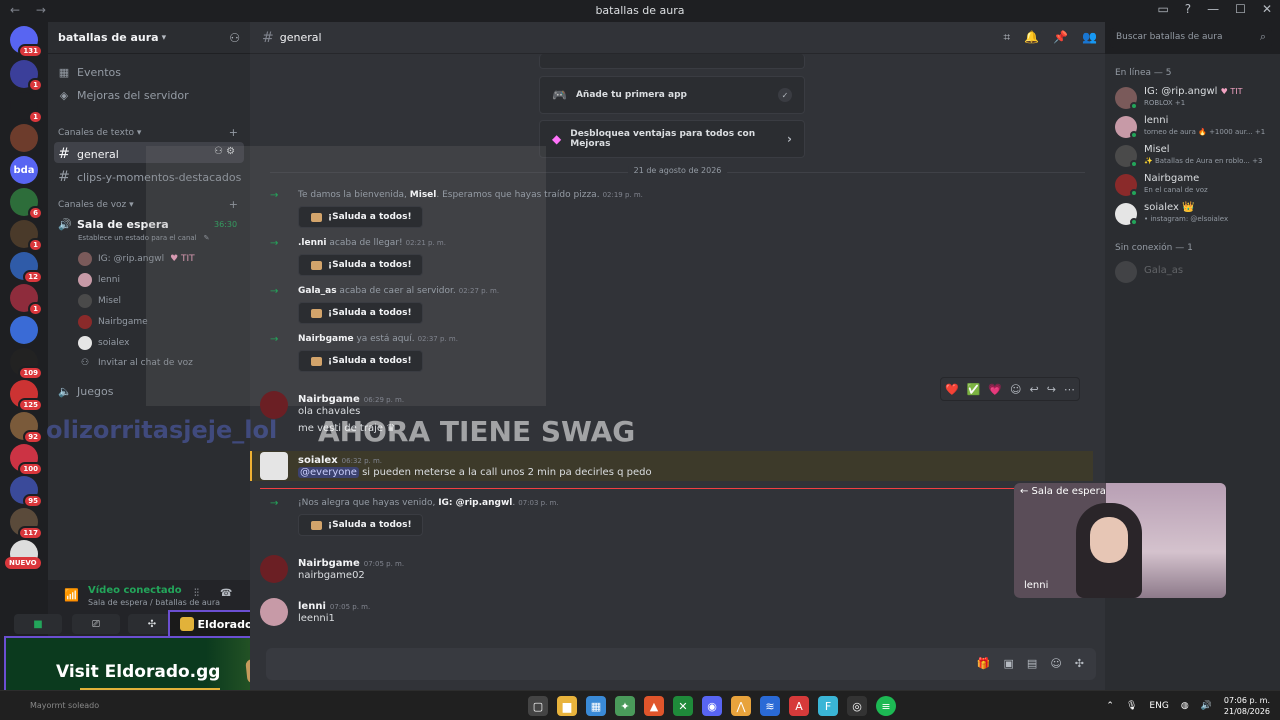 This screenshot has height=720, width=1280. Describe the element at coordinates (1089, 37) in the screenshot. I see `members-icon: 👥` at that location.